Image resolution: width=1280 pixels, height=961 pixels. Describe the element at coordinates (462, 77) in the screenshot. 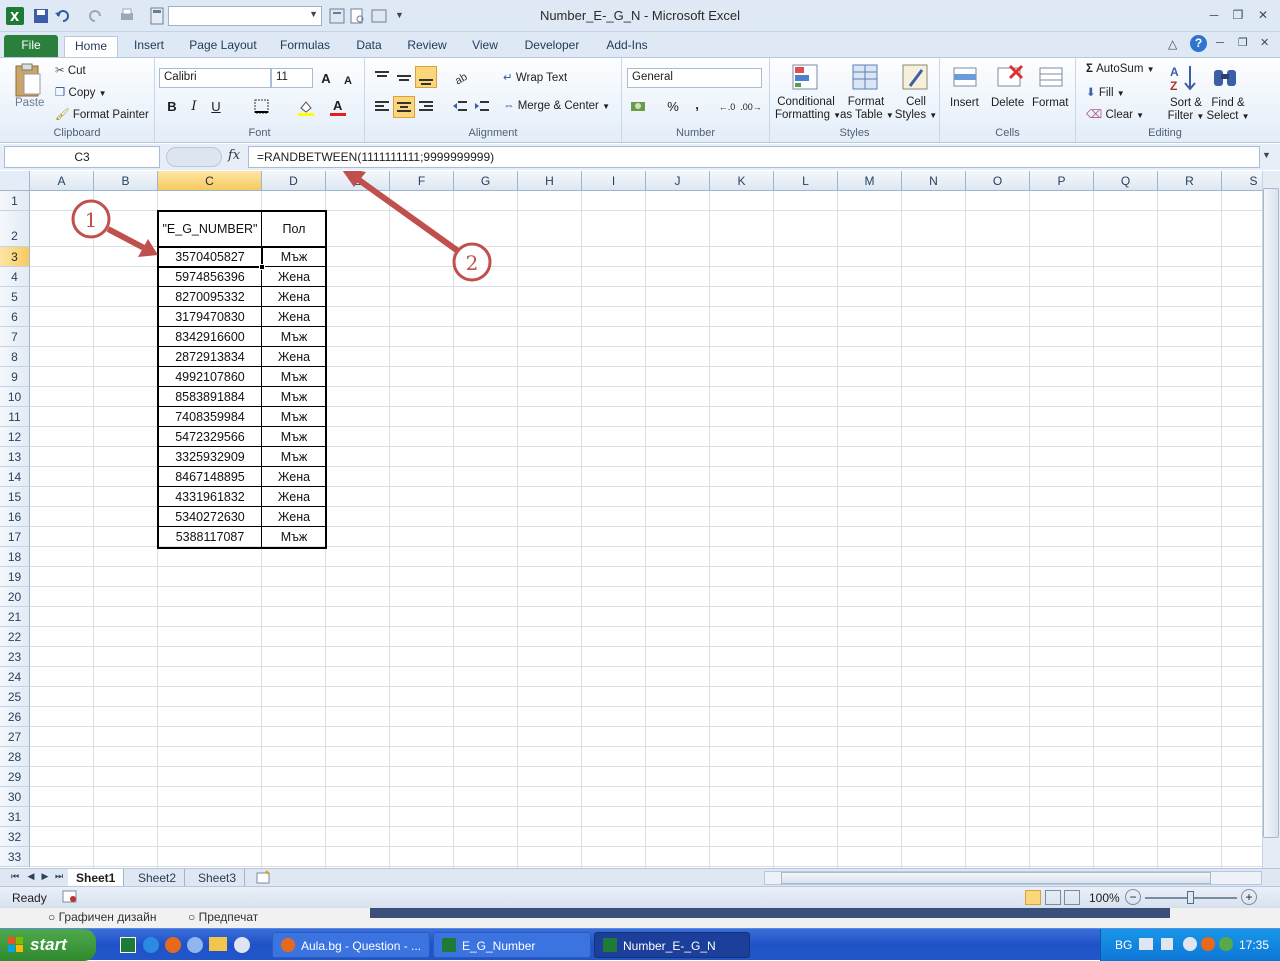

I see `orientation-icon: ab` at that location.